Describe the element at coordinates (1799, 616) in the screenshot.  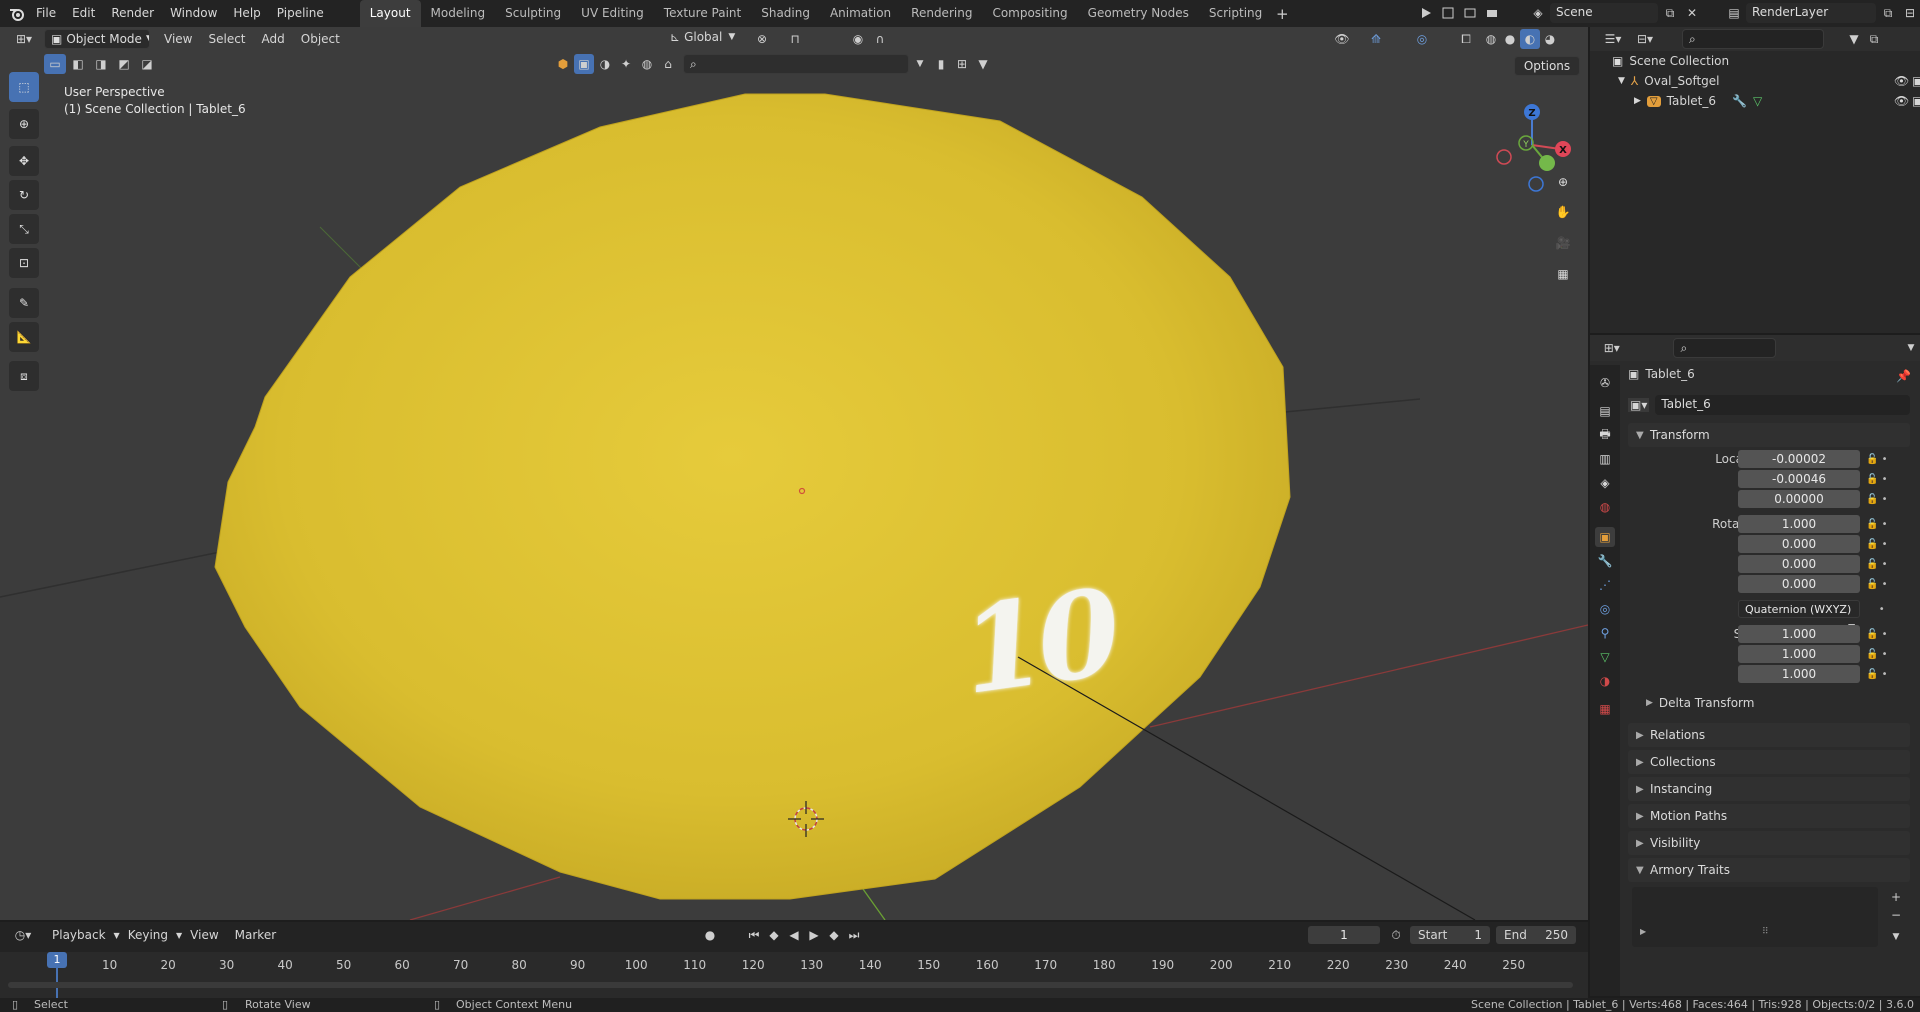
I see `rotation-mode-dropdown: Quaternion (WXYZ)▼` at that location.